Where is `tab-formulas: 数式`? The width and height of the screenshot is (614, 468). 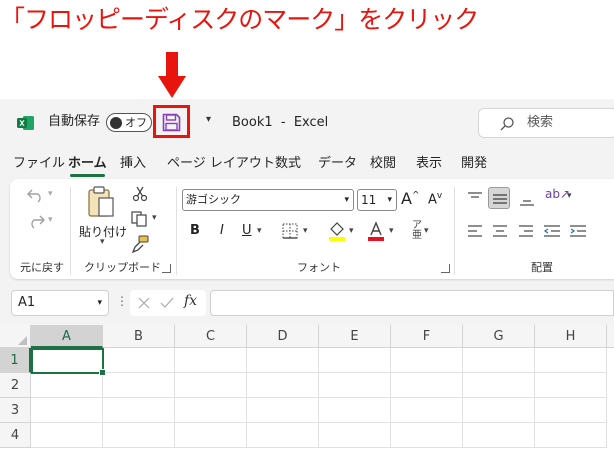
tab-formulas: 数式 is located at coordinates (288, 164).